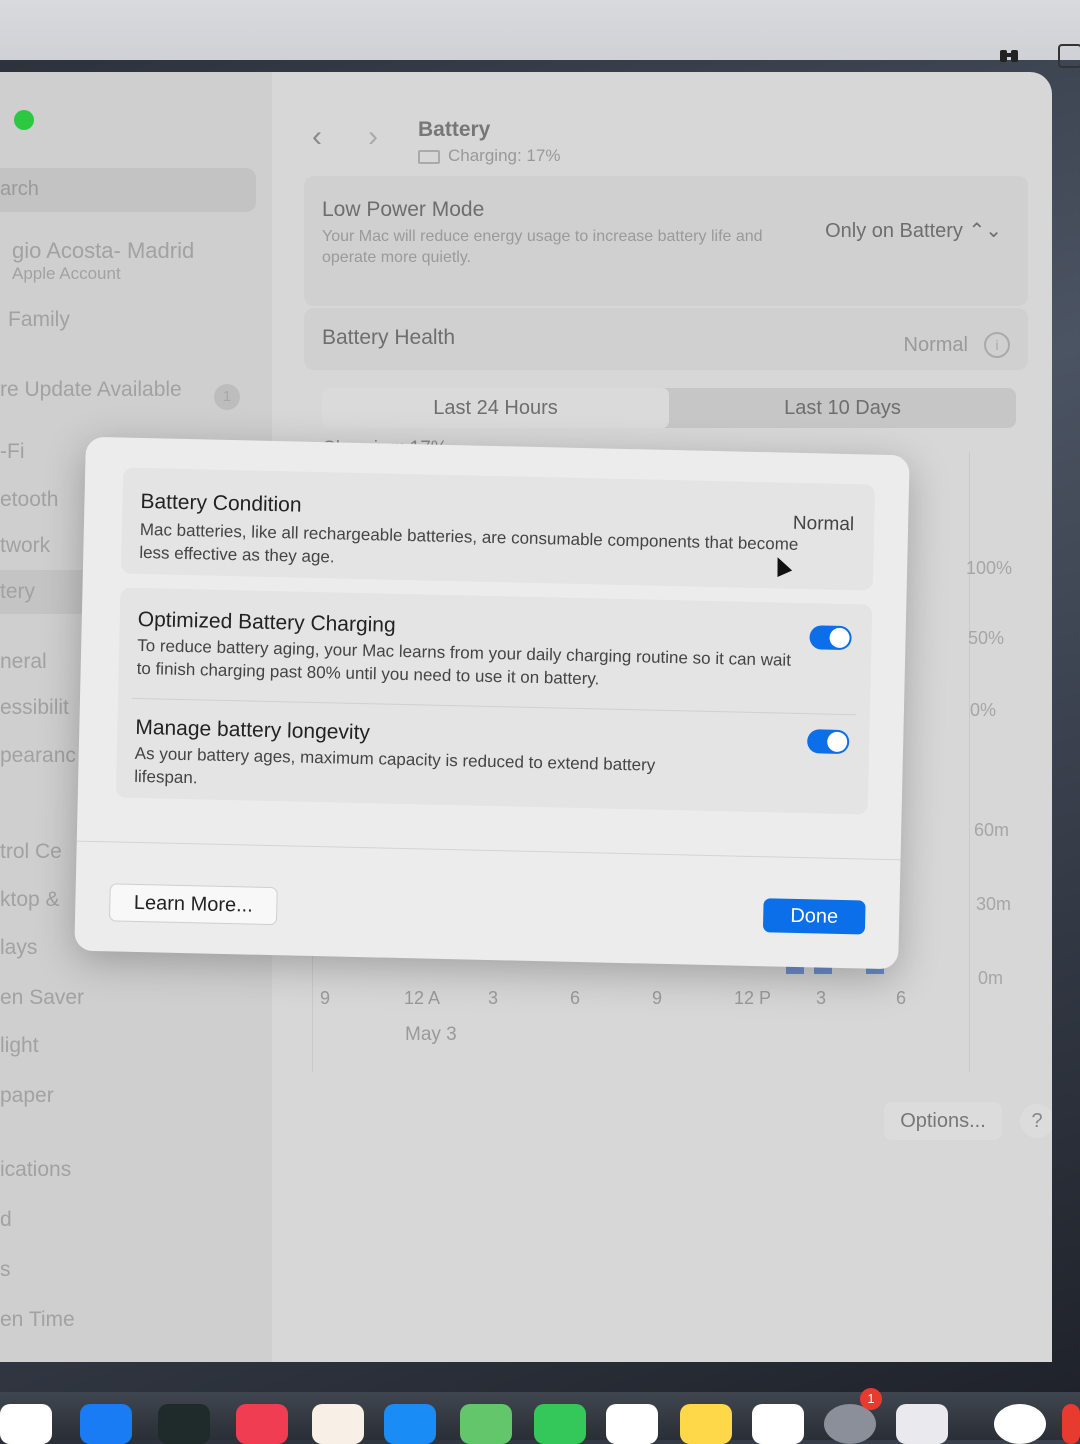 The width and height of the screenshot is (1080, 1444). Describe the element at coordinates (850, 1424) in the screenshot. I see `system-settings-icon` at that location.